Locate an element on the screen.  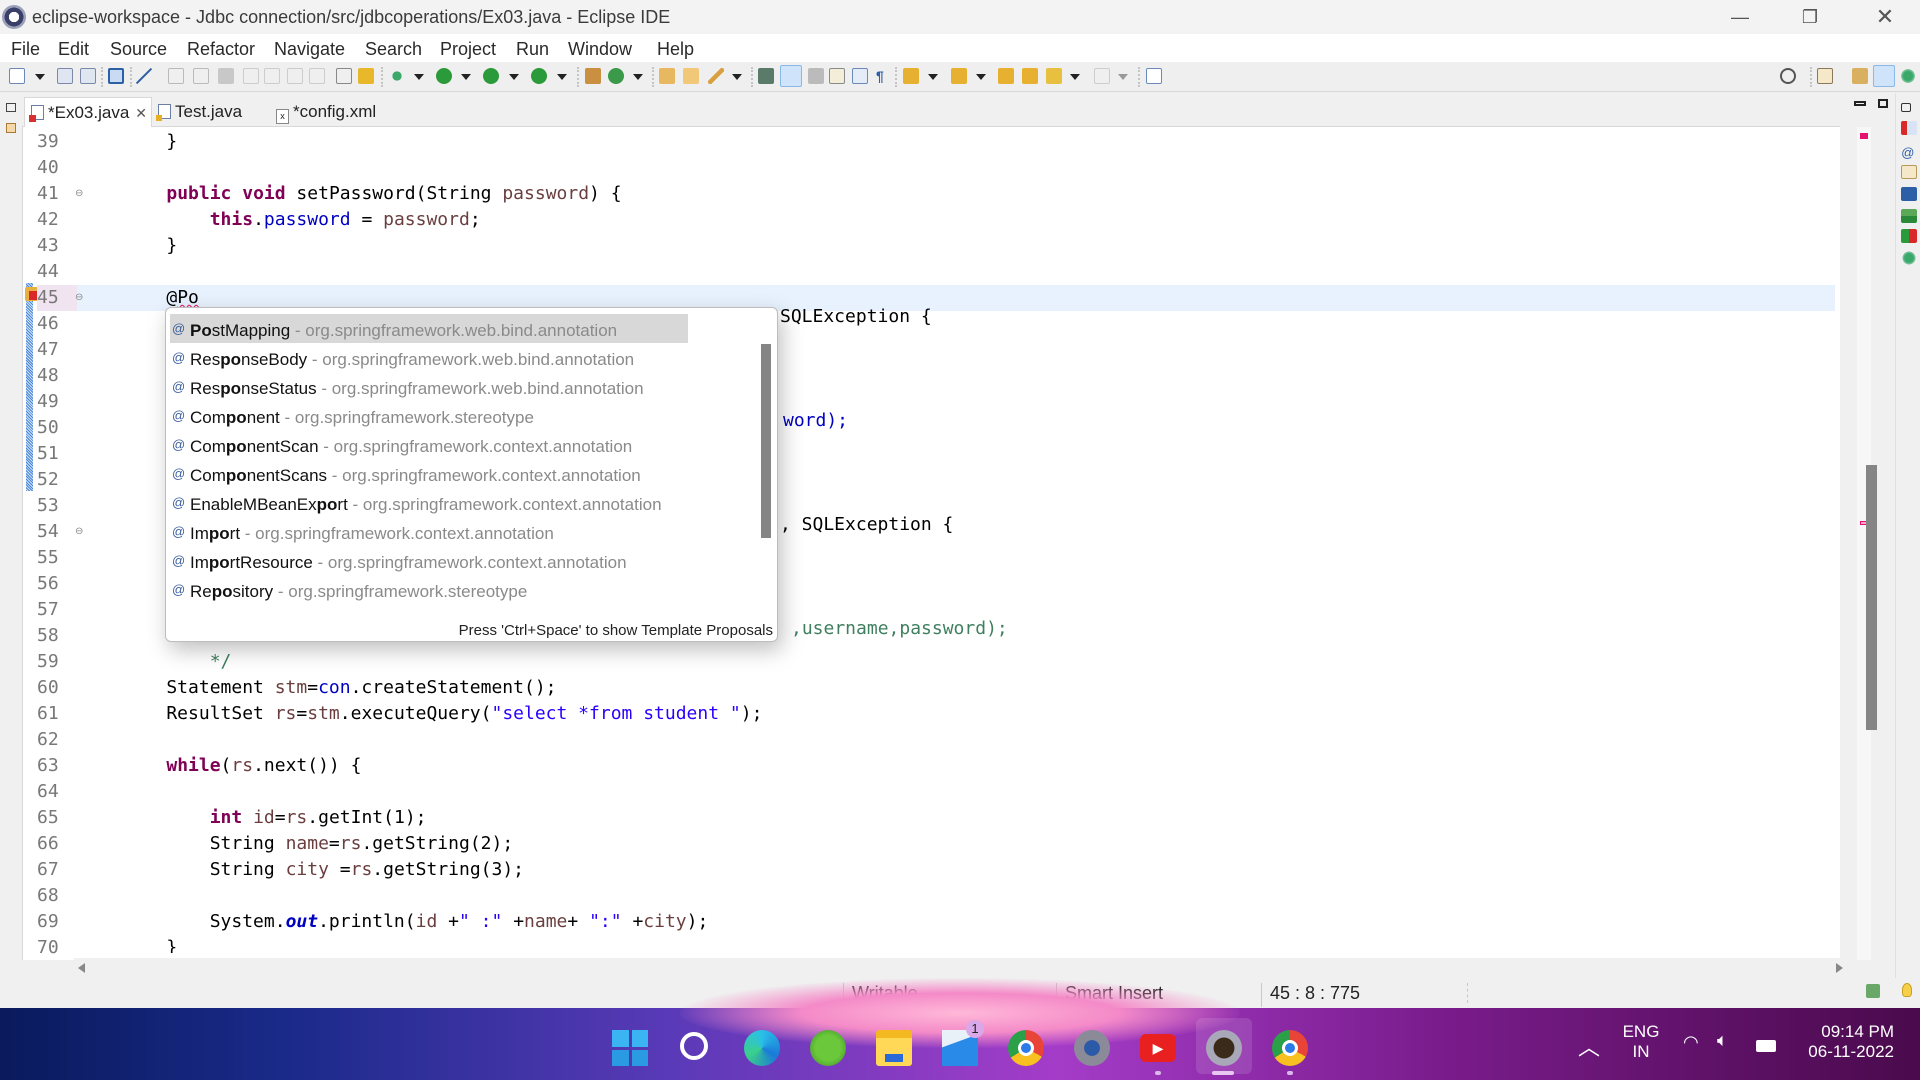
vertical-scrollbar is located at coordinates (1848, 543).